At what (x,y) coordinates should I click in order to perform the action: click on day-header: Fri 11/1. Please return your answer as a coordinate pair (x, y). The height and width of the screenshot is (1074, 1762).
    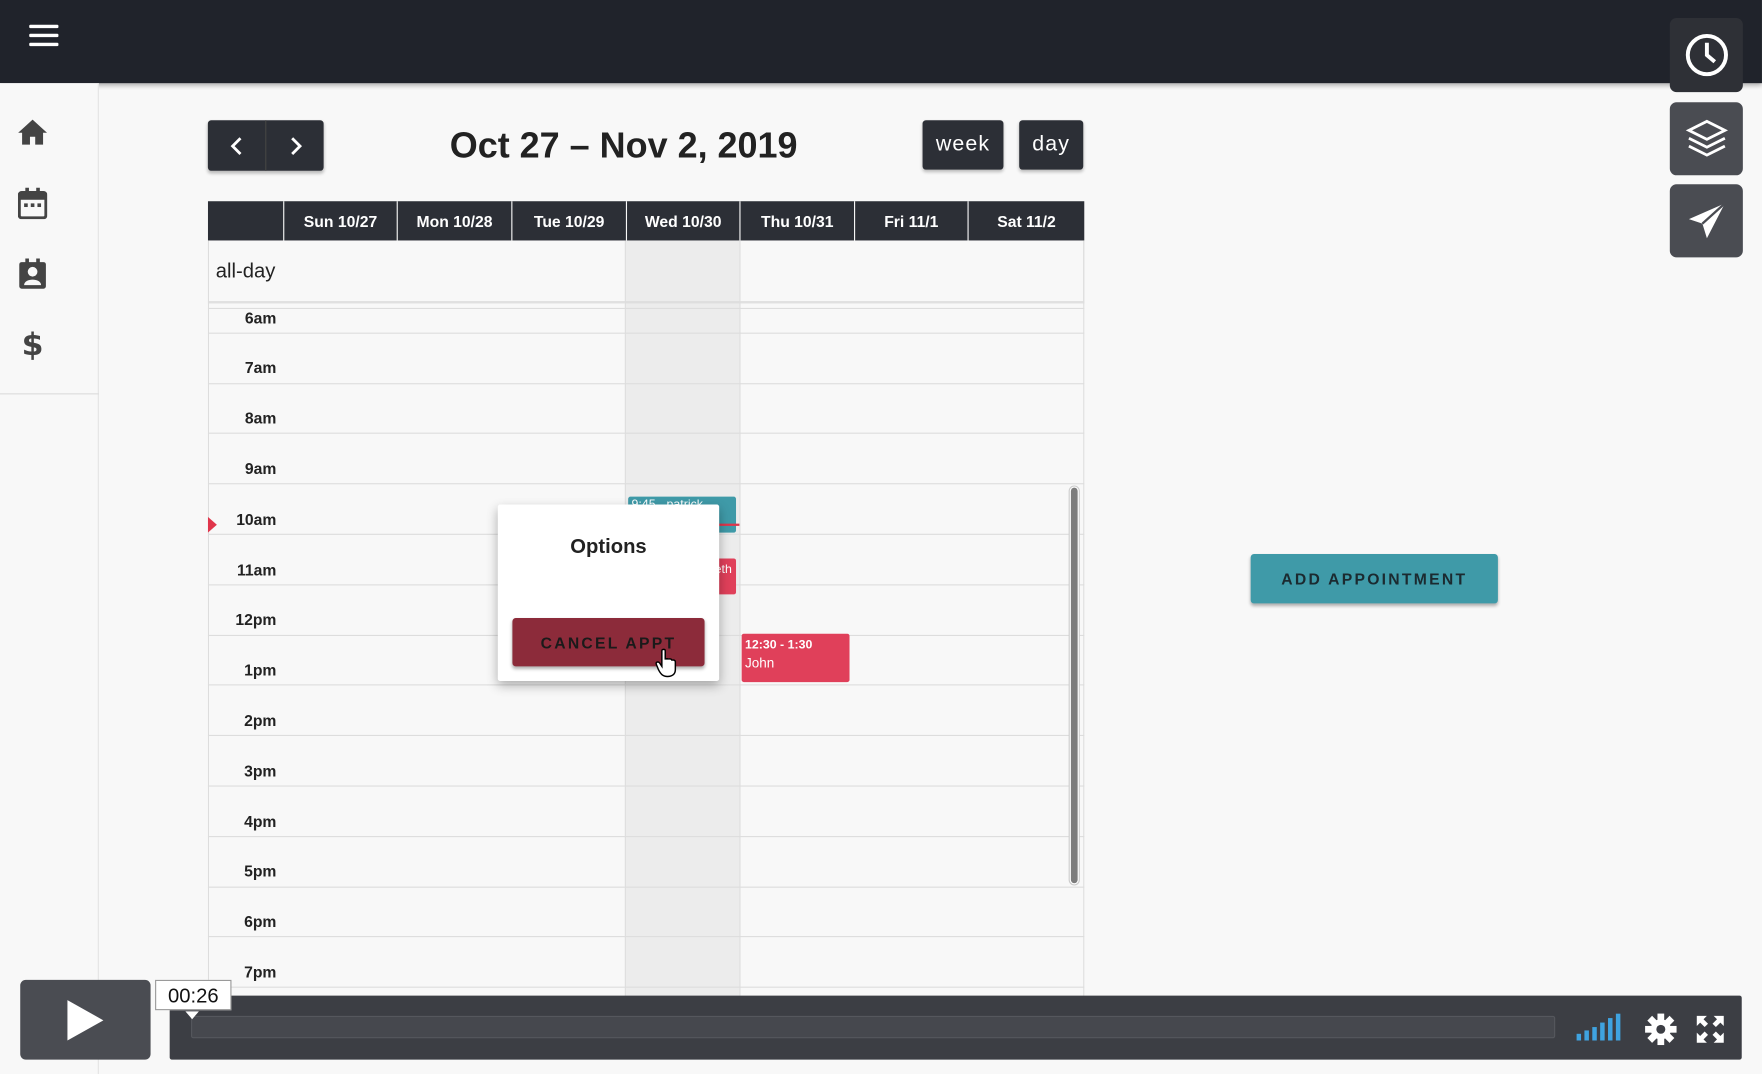
    Looking at the image, I should click on (910, 221).